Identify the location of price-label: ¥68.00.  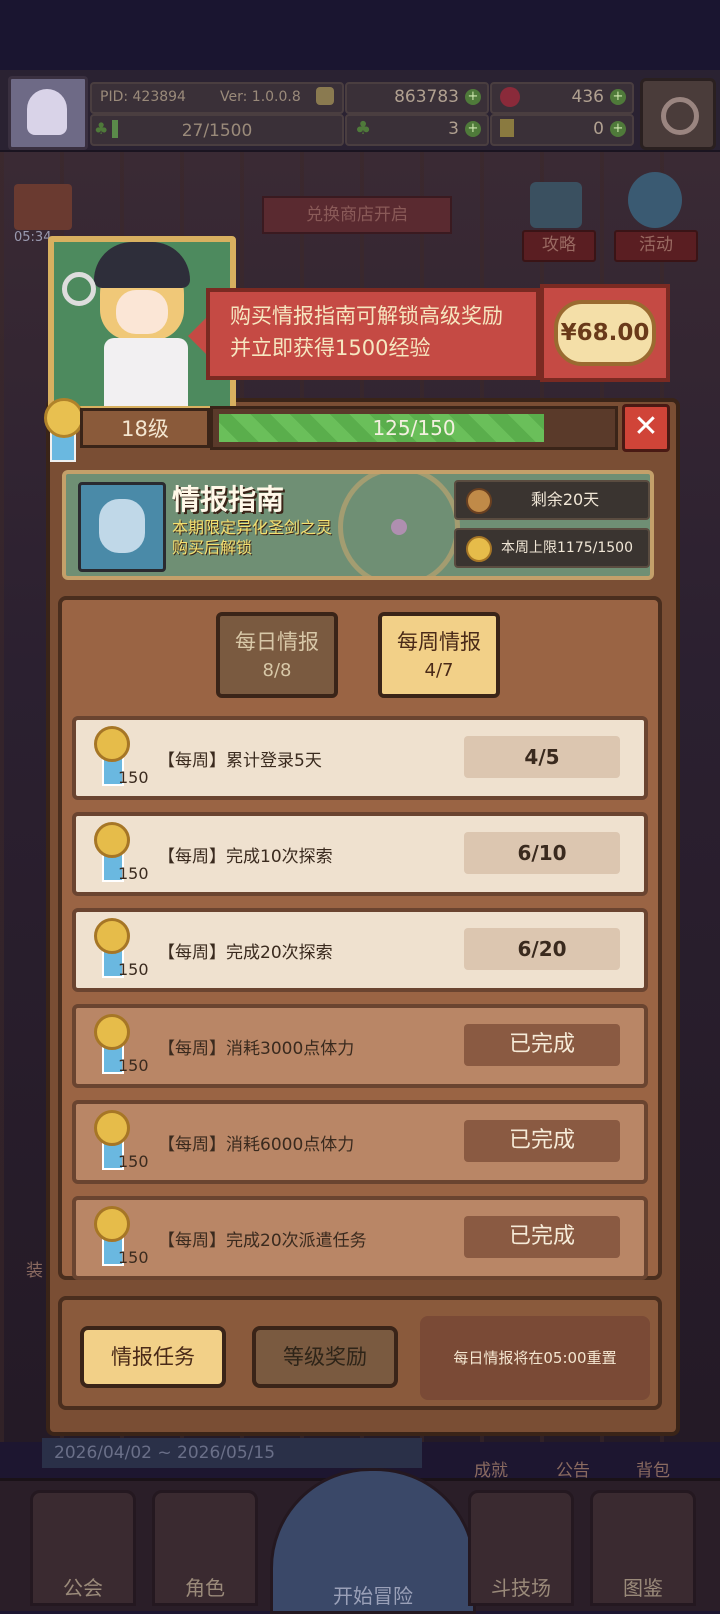
(605, 333).